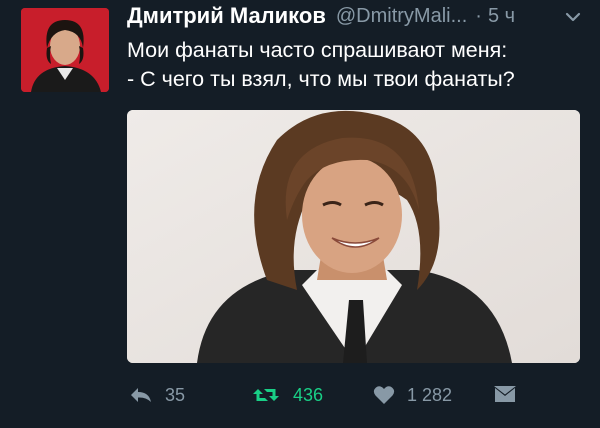 The height and width of the screenshot is (428, 600). Describe the element at coordinates (317, 50) in the screenshot. I see `tweet-text-line-1: Мои фанаты часто спрашивают меня:` at that location.